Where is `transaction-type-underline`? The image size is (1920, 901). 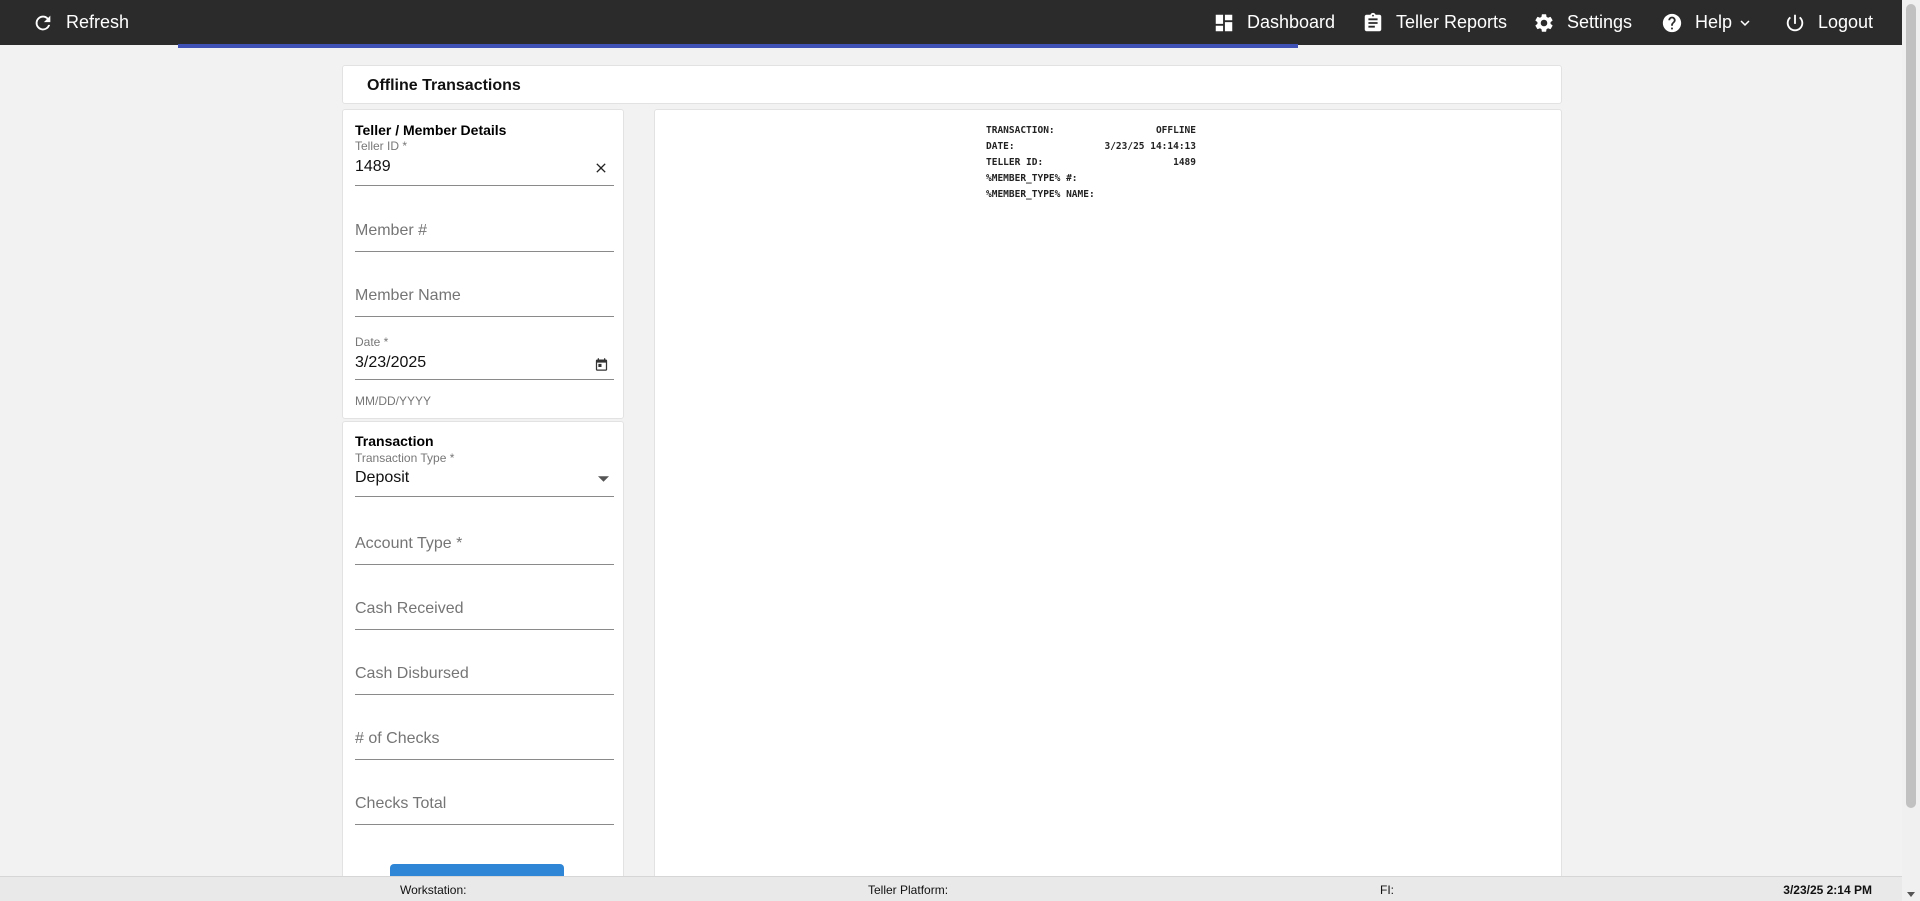 transaction-type-underline is located at coordinates (484, 496).